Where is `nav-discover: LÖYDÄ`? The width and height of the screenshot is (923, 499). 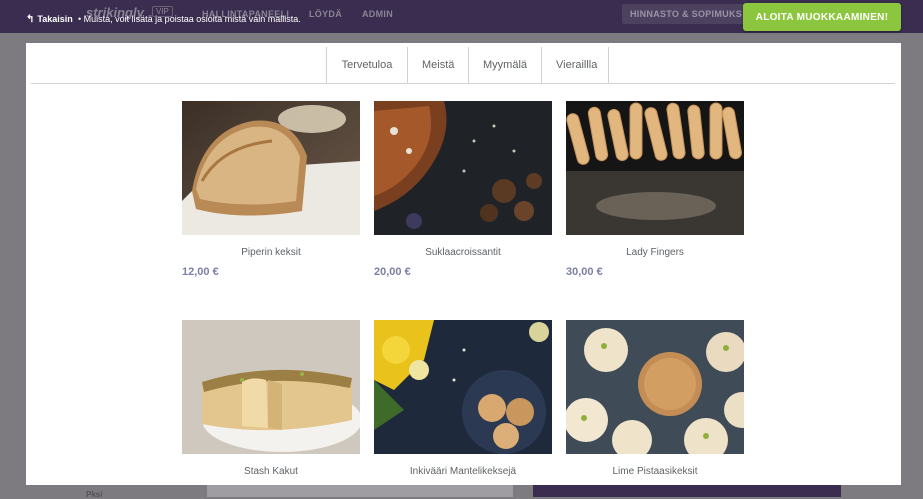 nav-discover: LÖYDÄ is located at coordinates (325, 14).